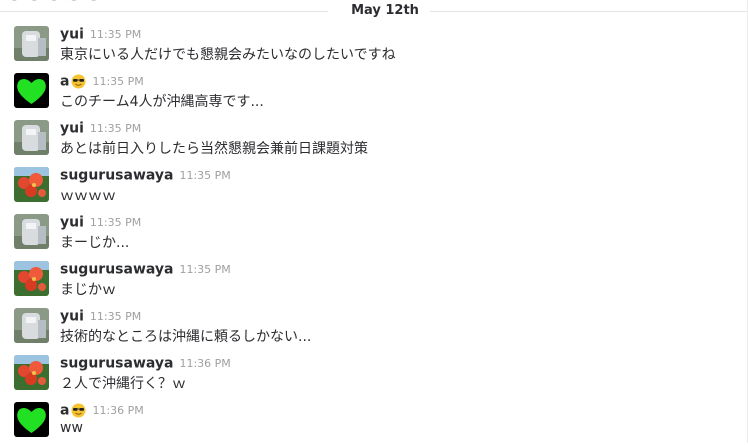  Describe the element at coordinates (374, 280) in the screenshot. I see `message-row: sugurusawaya 11:35 PM まじかｗ` at that location.